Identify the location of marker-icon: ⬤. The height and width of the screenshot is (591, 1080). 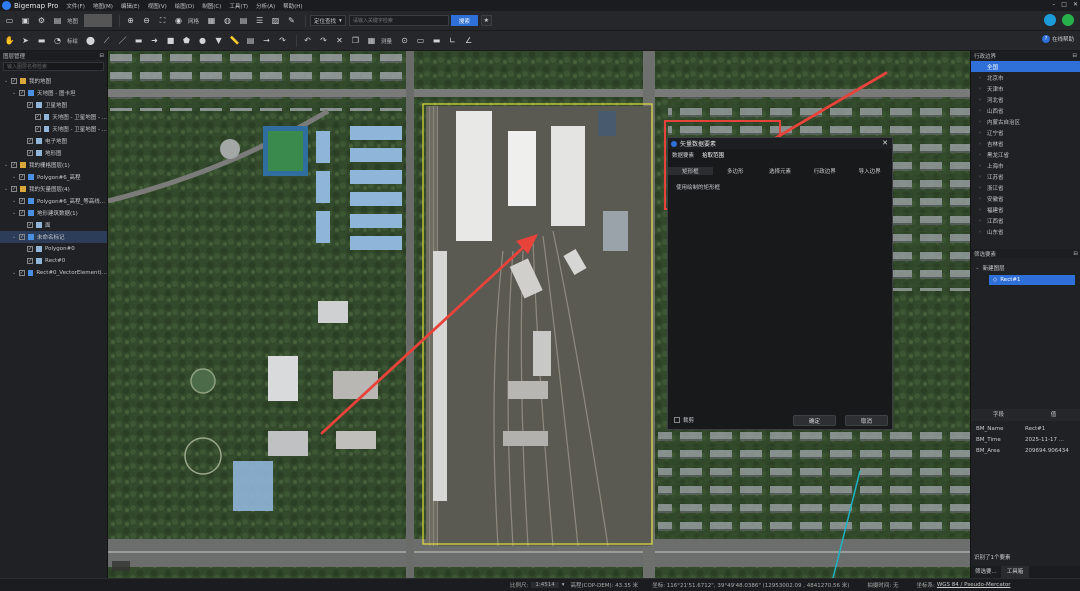
(90, 40).